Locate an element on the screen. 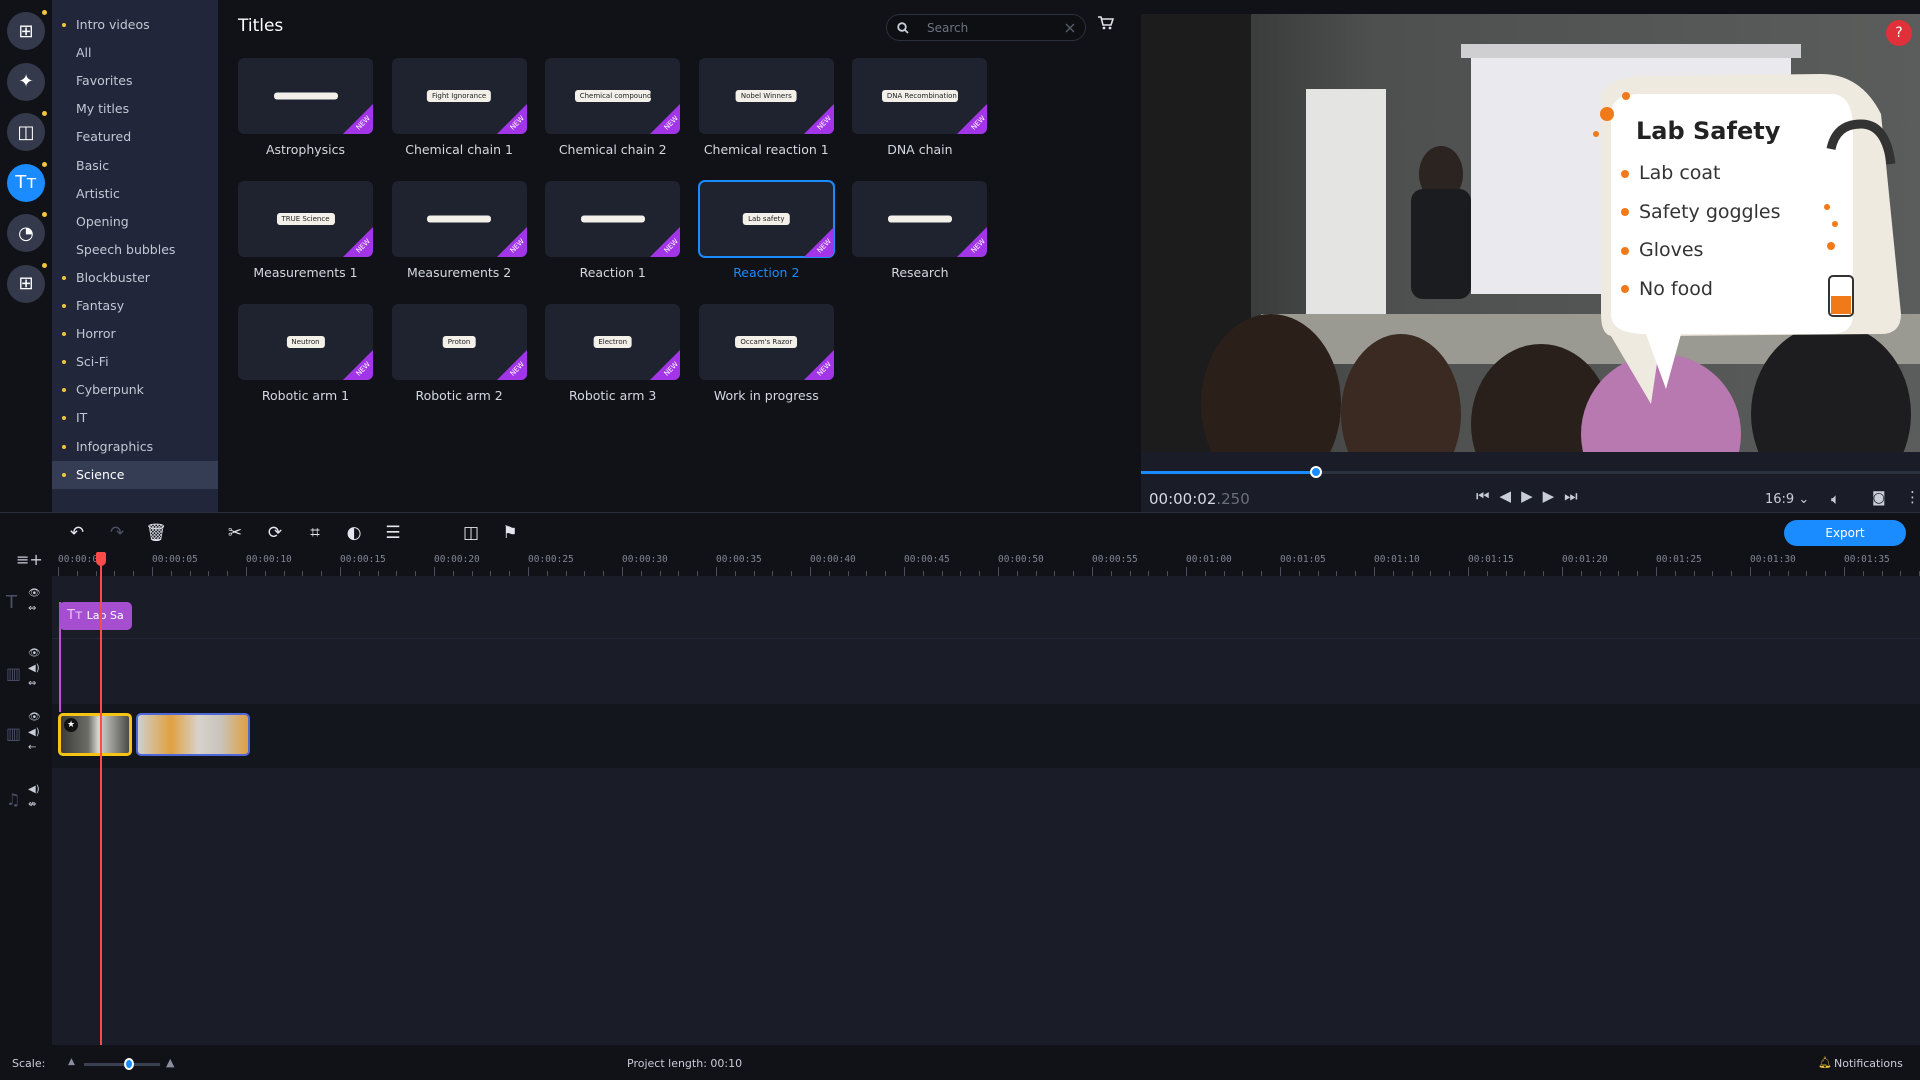 The width and height of the screenshot is (1920, 1080). category-featured: Featured is located at coordinates (135, 137).